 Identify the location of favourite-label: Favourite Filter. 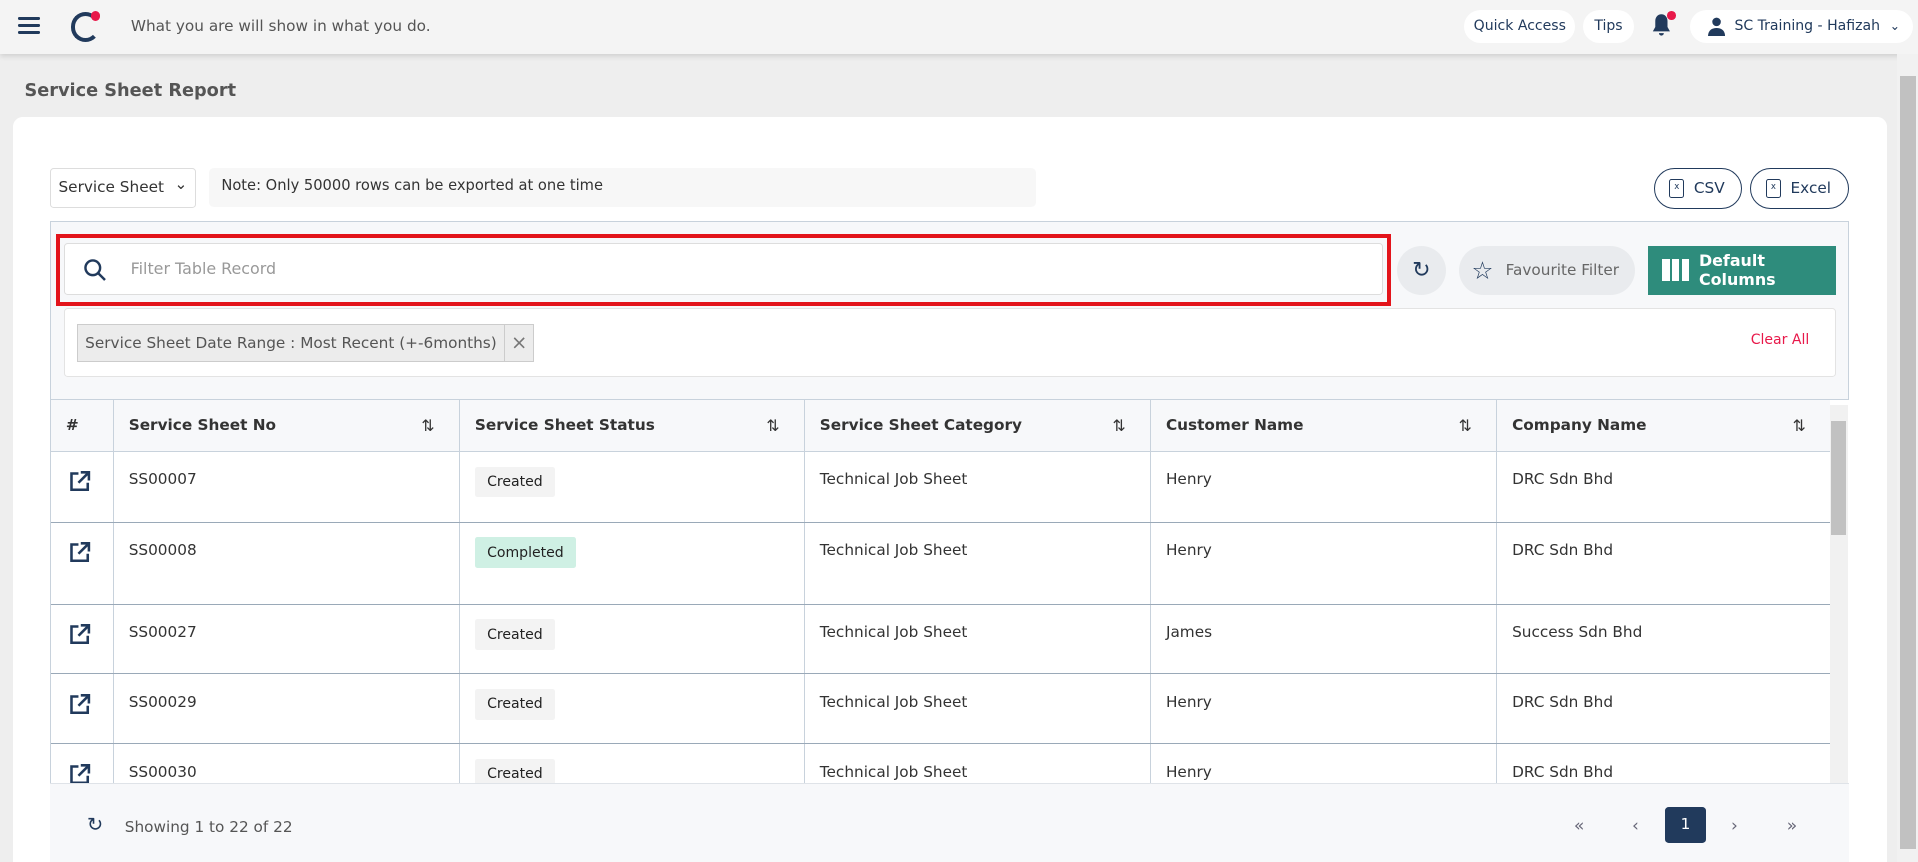
(1562, 270).